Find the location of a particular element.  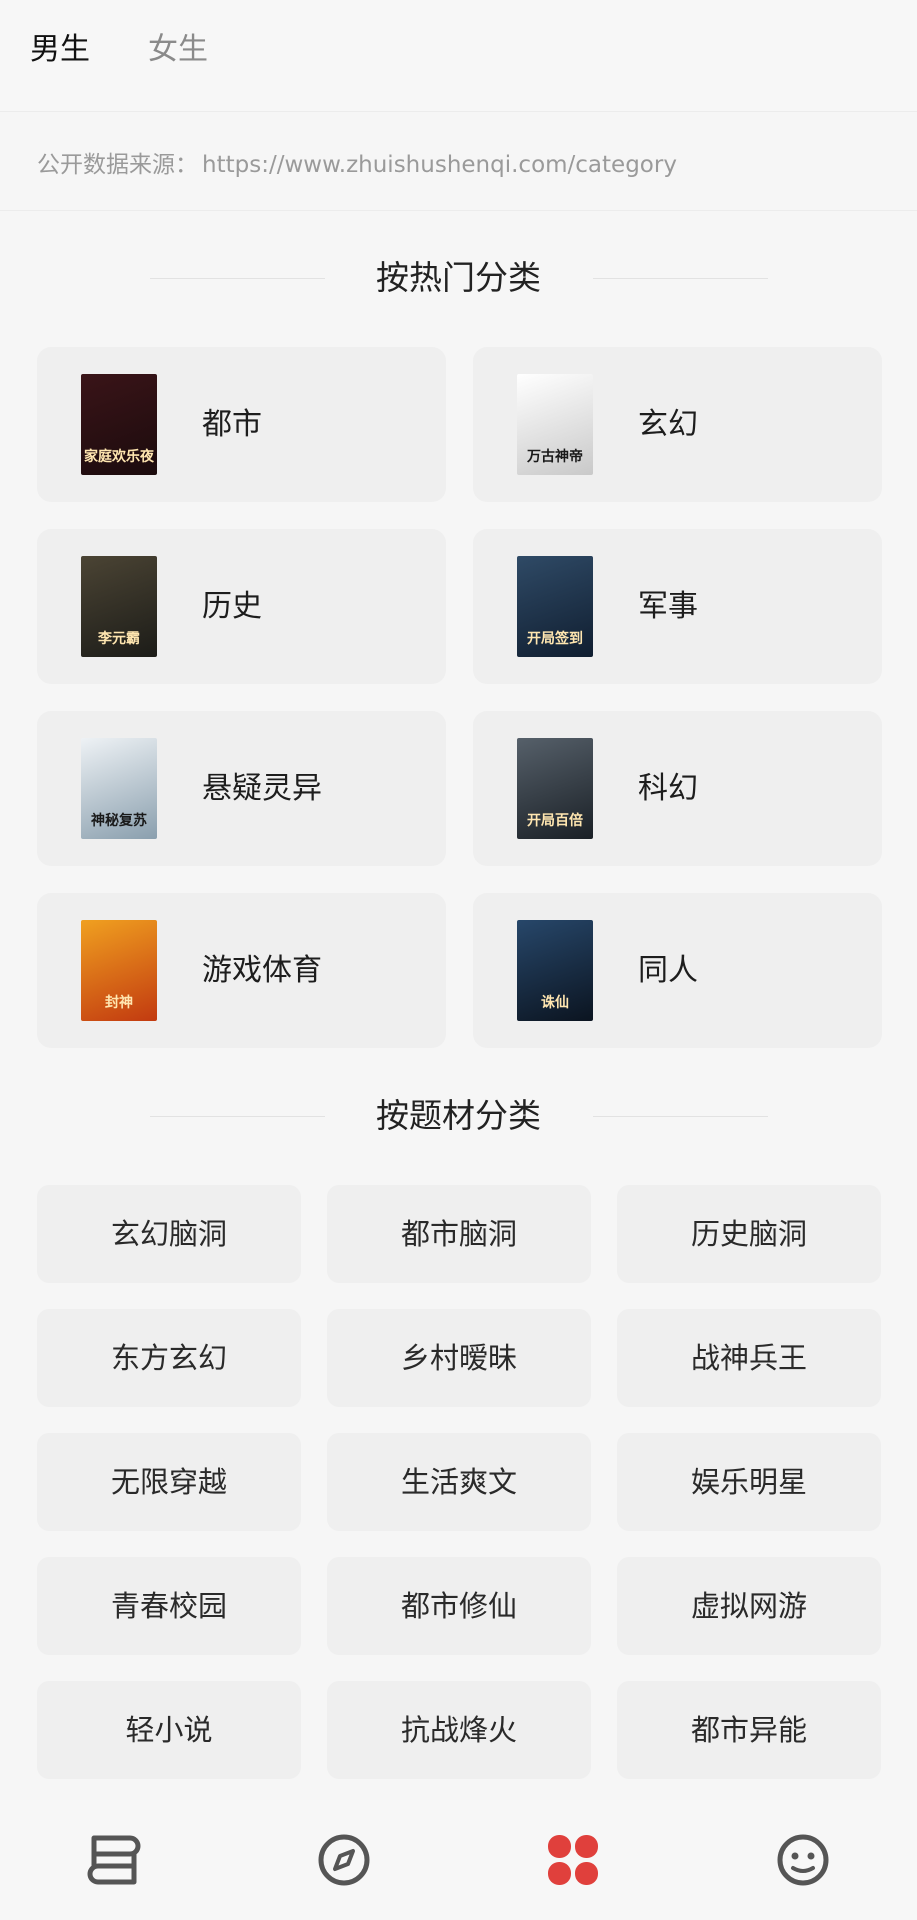

cover-title: 诛仙 is located at coordinates (555, 1003).